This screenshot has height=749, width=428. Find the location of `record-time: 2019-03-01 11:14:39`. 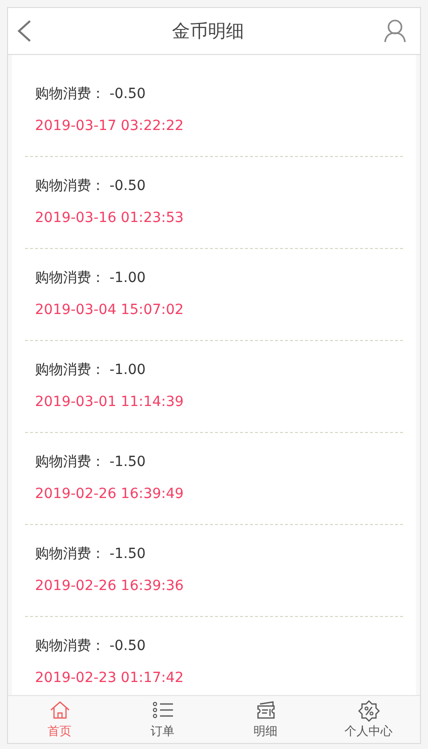

record-time: 2019-03-01 11:14:39 is located at coordinates (110, 402).